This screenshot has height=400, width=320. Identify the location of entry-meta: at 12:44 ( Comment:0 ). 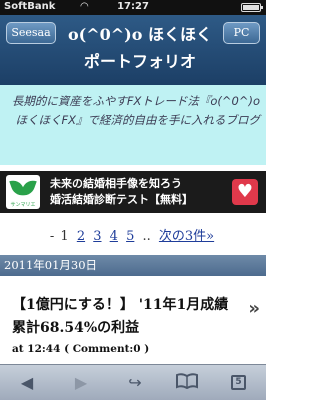
(81, 349).